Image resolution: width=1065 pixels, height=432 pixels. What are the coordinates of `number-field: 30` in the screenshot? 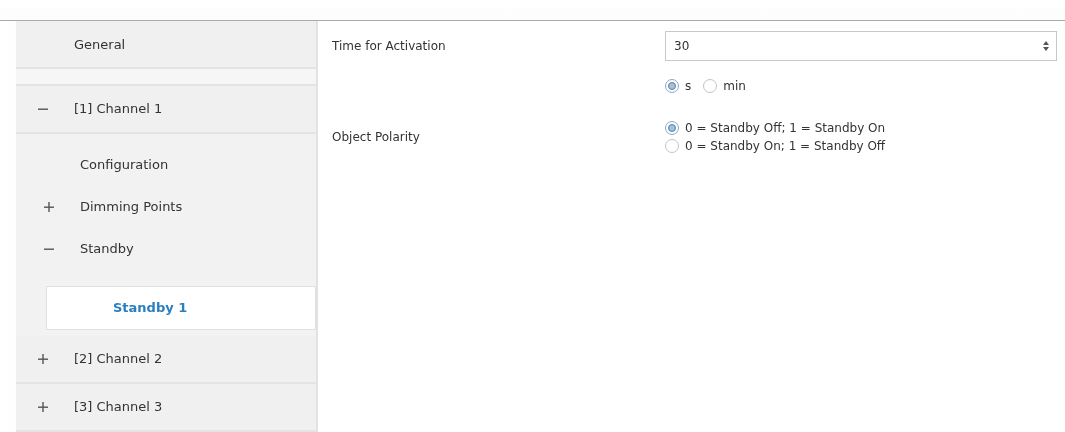 It's located at (861, 46).